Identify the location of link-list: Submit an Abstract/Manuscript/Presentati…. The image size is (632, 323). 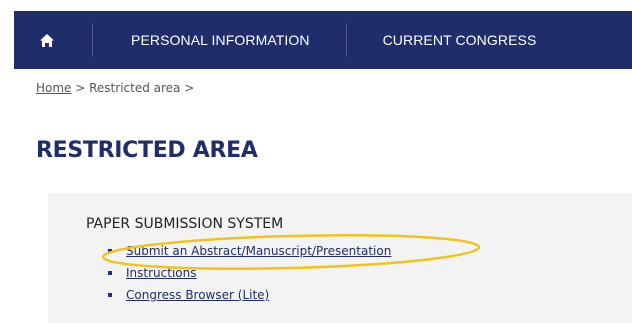
(249, 273).